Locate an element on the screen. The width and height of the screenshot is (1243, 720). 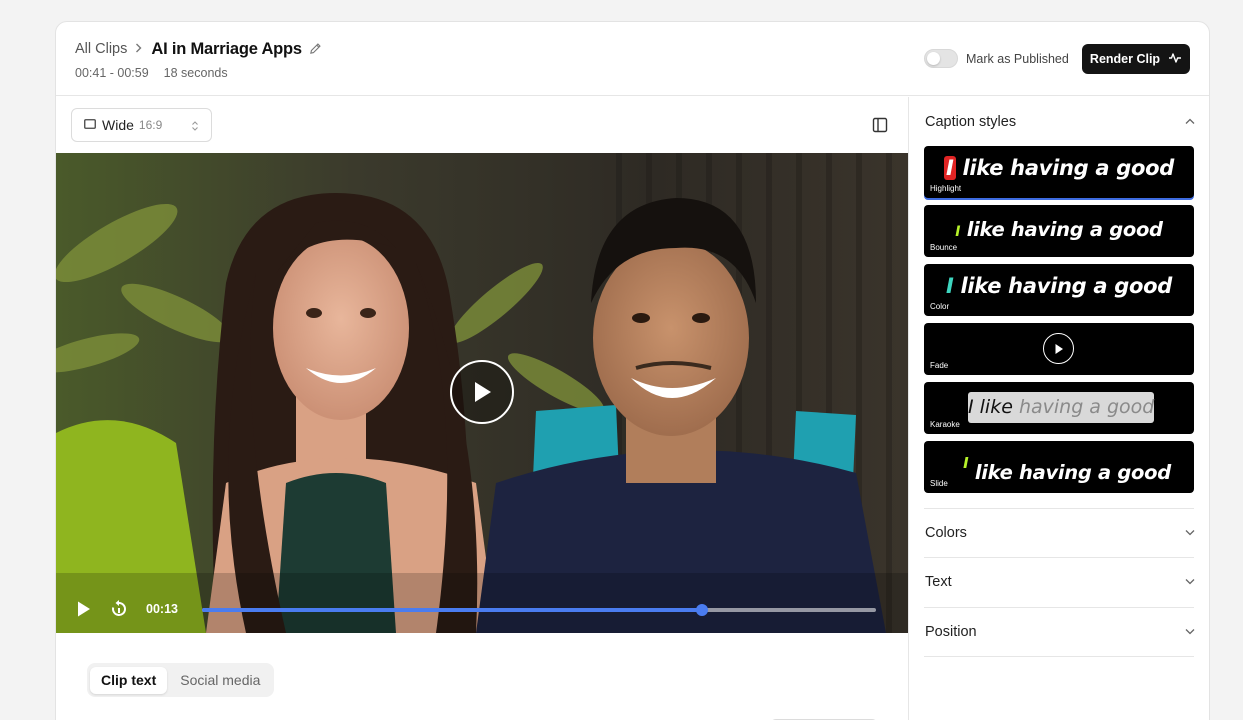
up-down-chevron-icon is located at coordinates (195, 128).